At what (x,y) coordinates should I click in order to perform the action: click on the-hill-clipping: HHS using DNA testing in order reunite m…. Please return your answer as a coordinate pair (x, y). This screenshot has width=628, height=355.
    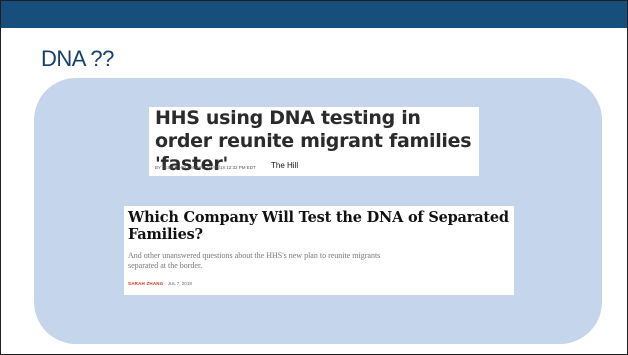
    Looking at the image, I should click on (314, 141).